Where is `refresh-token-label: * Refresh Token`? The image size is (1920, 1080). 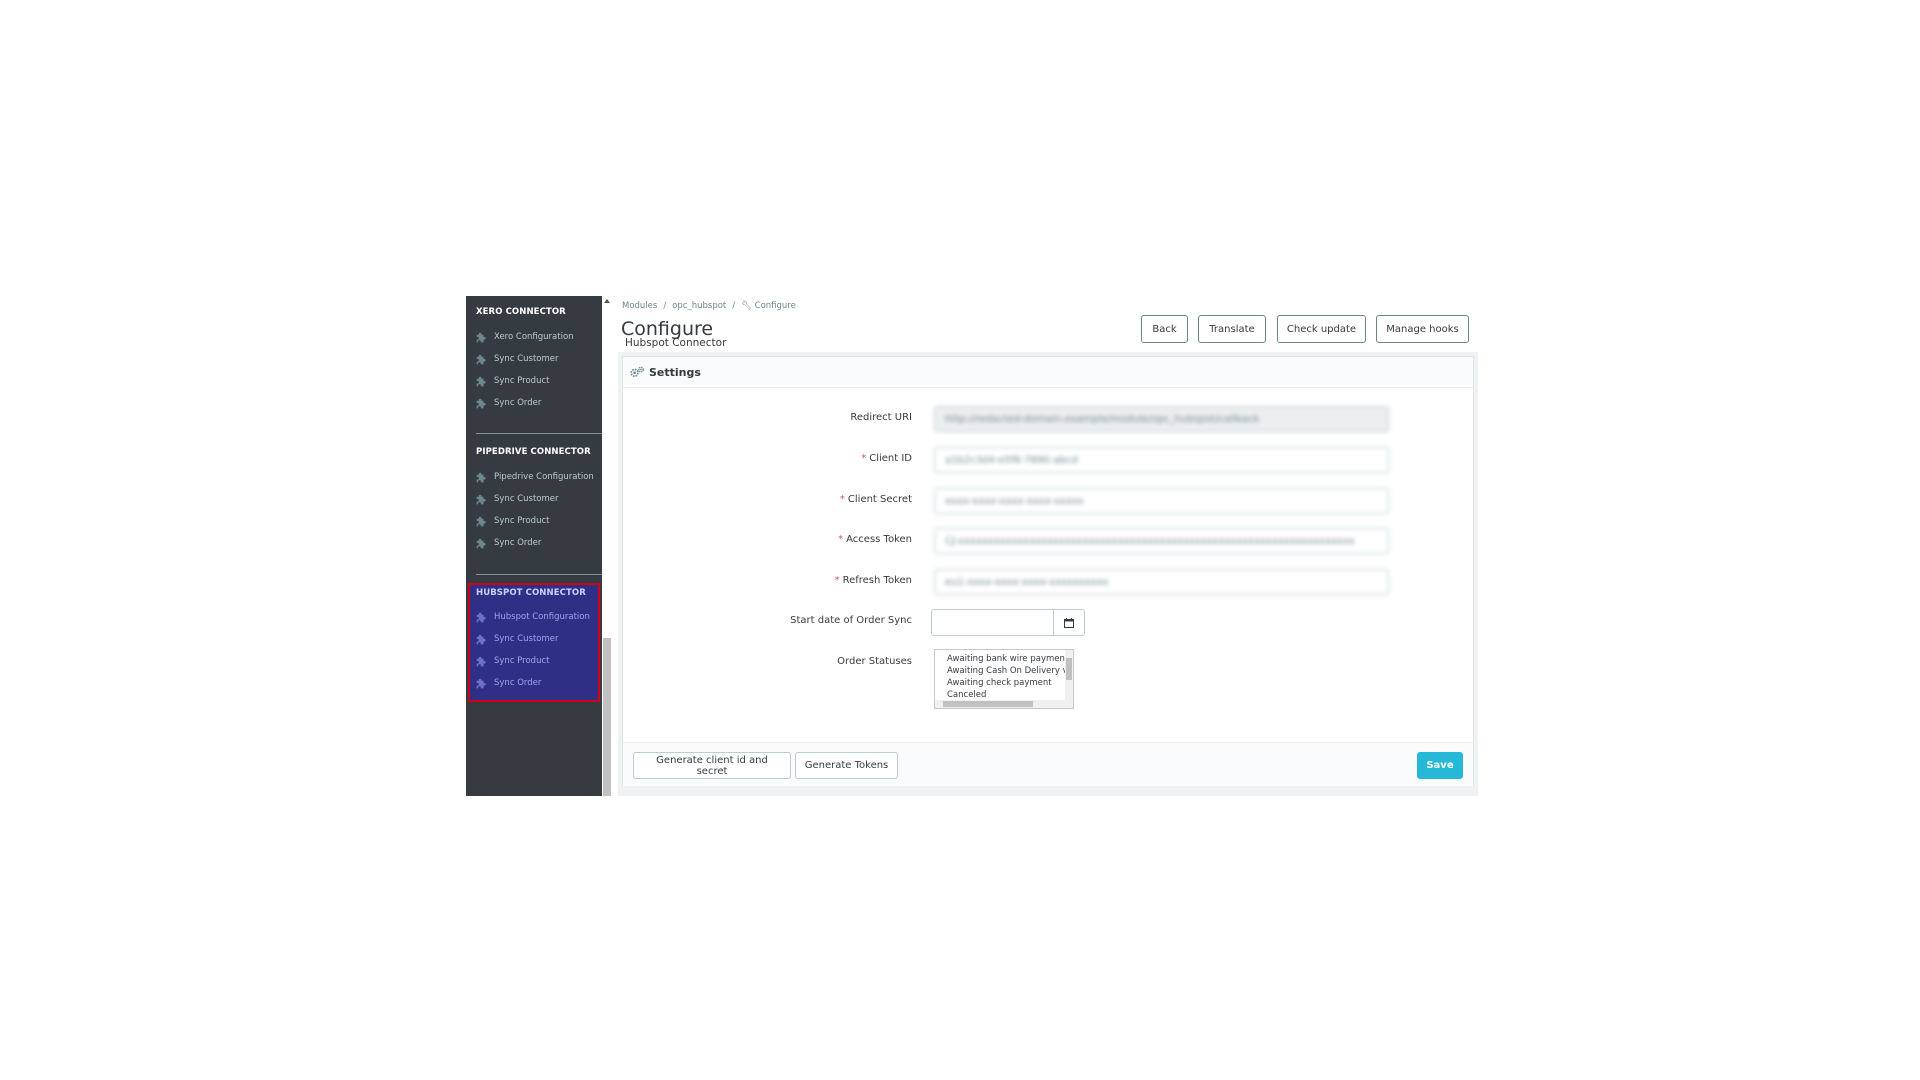 refresh-token-label: * Refresh Token is located at coordinates (787, 580).